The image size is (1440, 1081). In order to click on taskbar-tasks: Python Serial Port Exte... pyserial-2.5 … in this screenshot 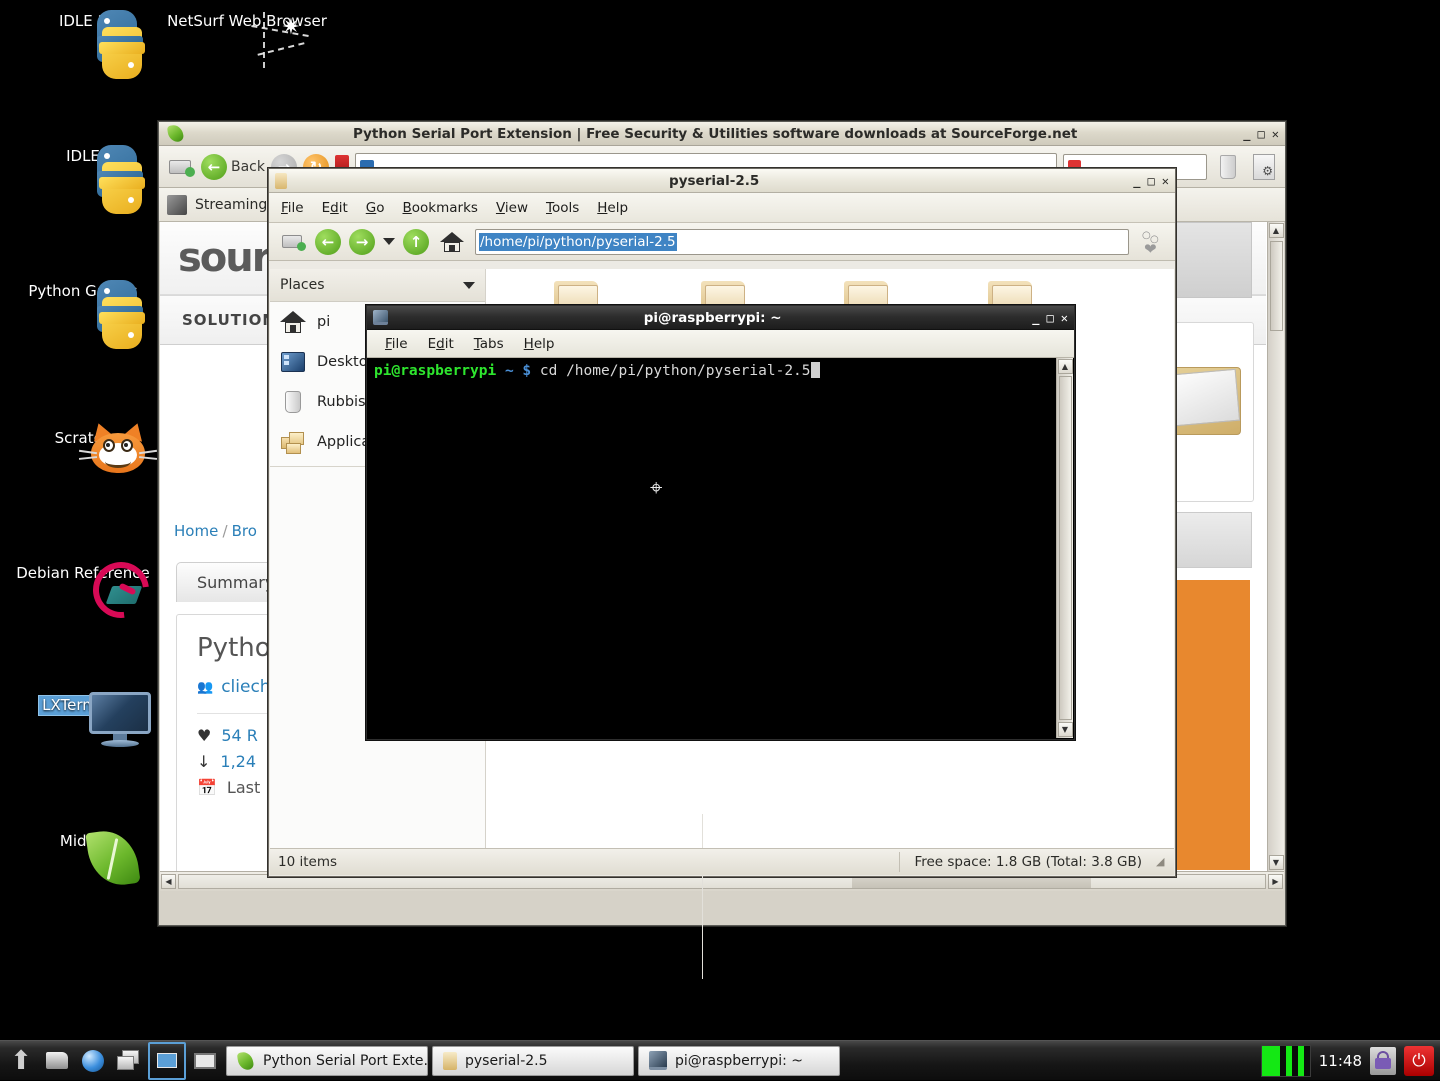, I will do `click(533, 1061)`.